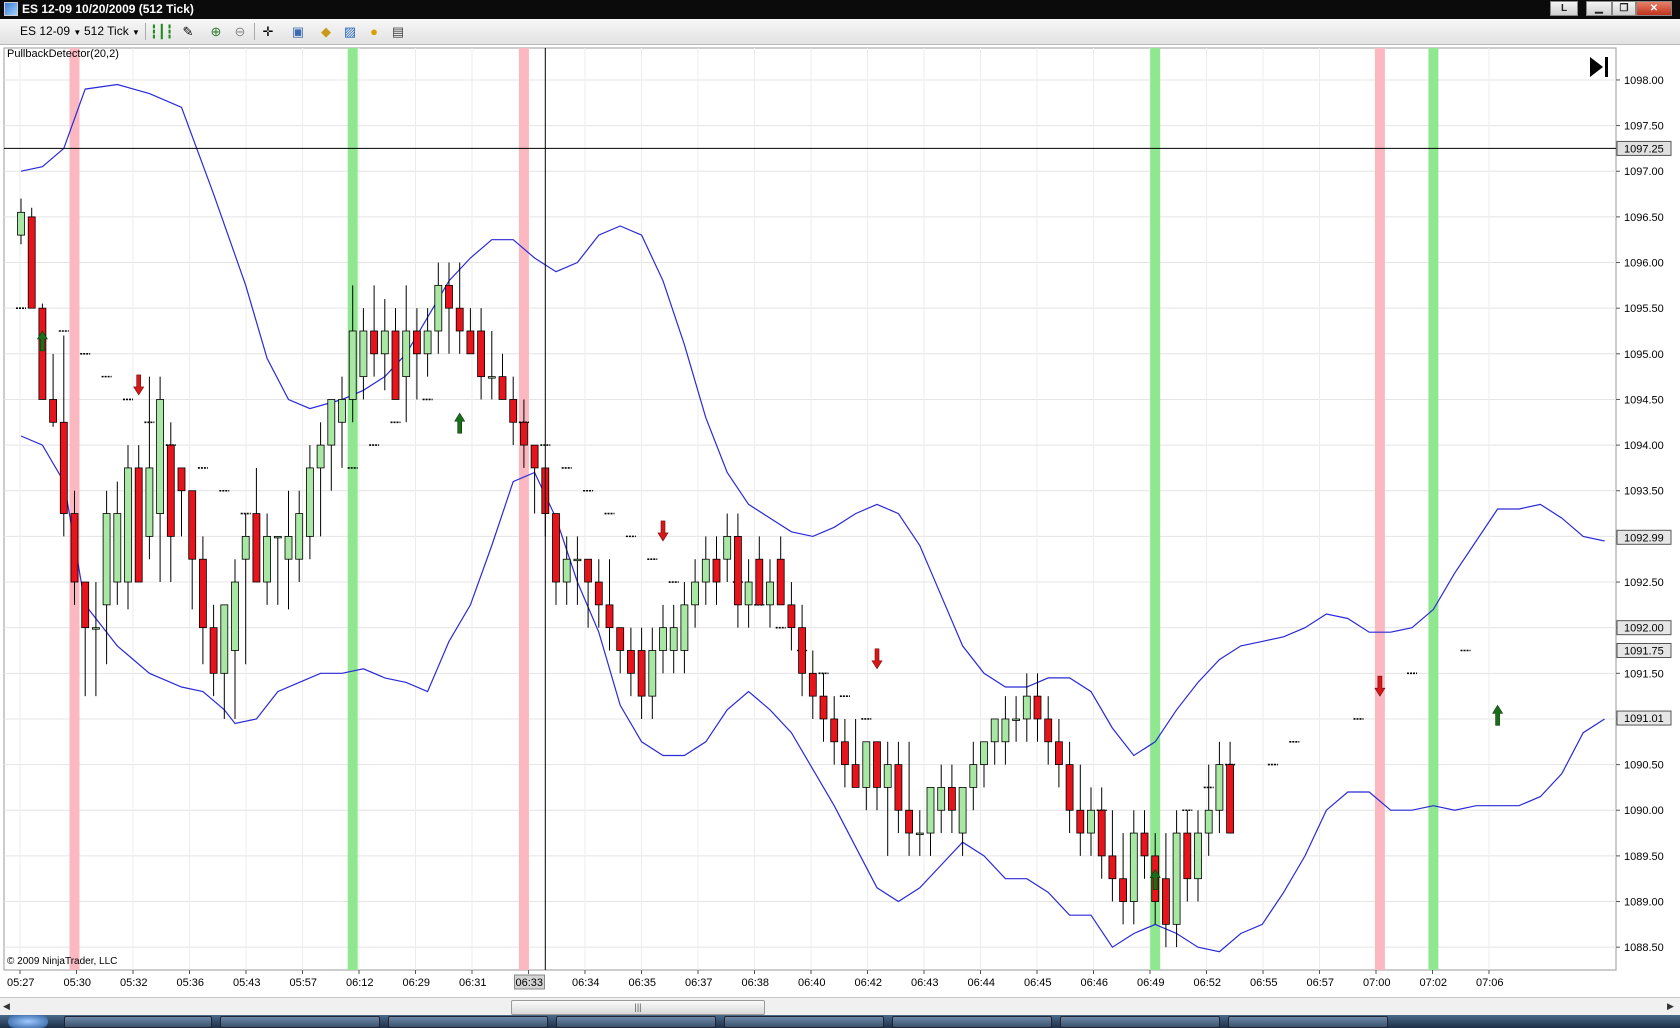  What do you see at coordinates (1624, 8) in the screenshot?
I see `restore-icon: ❐` at bounding box center [1624, 8].